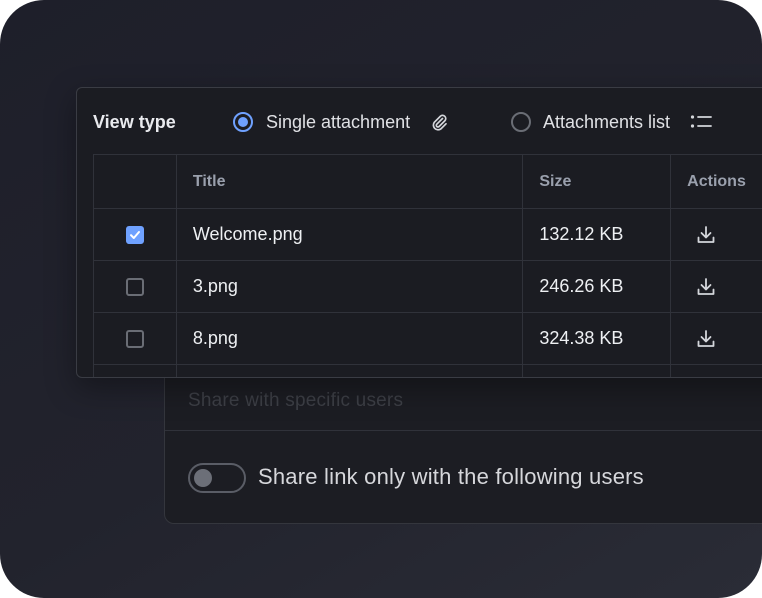  I want to click on row-title-cell: Welcome.png, so click(350, 234).